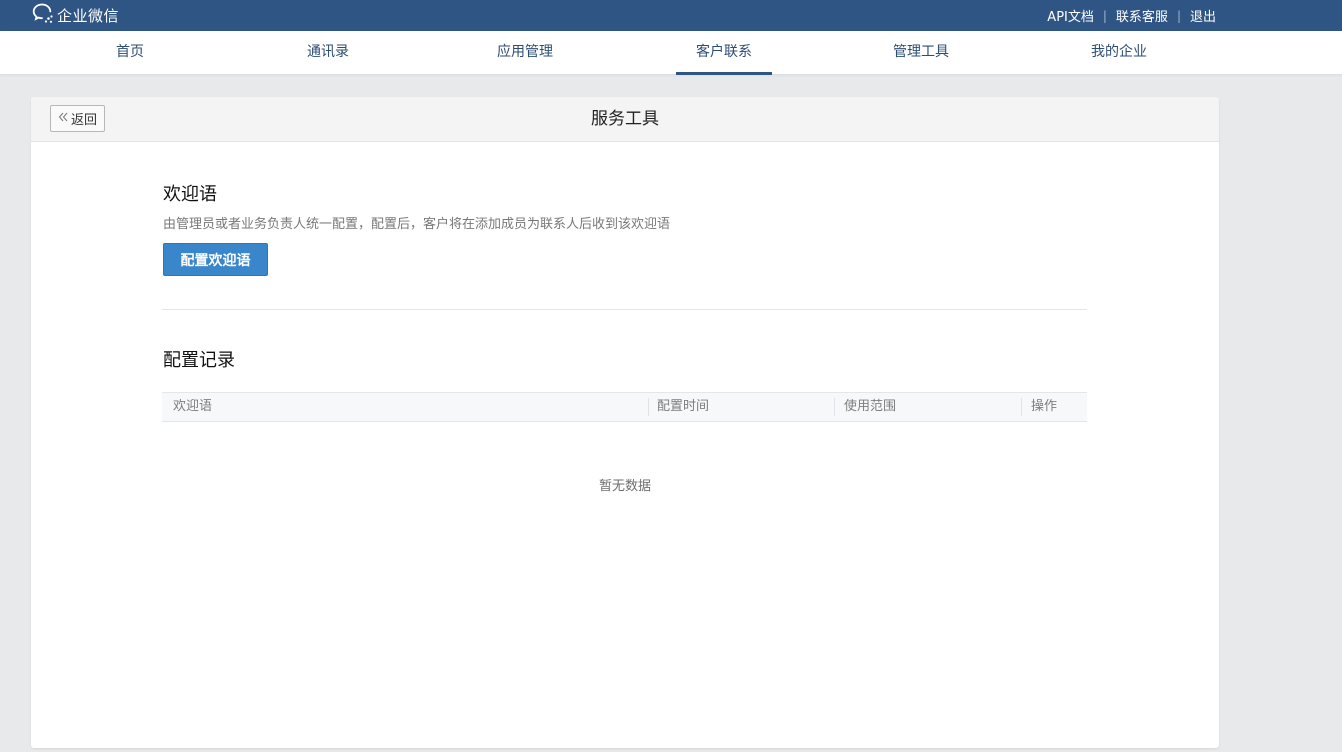 The width and height of the screenshot is (1342, 752). I want to click on column-header-scope: 使用范围, so click(870, 406).